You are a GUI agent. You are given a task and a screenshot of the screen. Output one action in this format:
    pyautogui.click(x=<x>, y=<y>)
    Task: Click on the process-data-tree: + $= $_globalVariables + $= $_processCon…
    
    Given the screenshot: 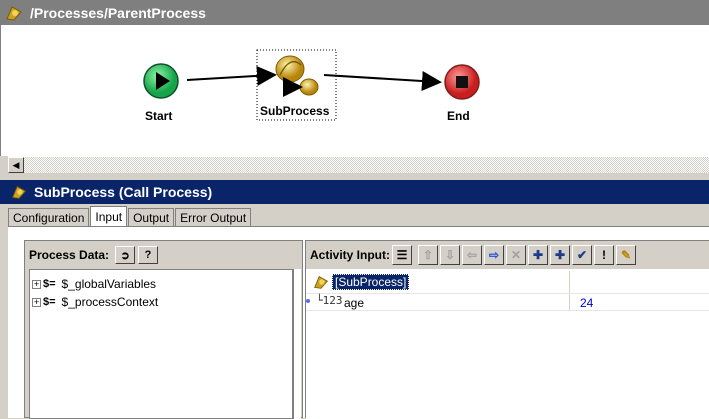 What is the action you would take?
    pyautogui.click(x=161, y=344)
    